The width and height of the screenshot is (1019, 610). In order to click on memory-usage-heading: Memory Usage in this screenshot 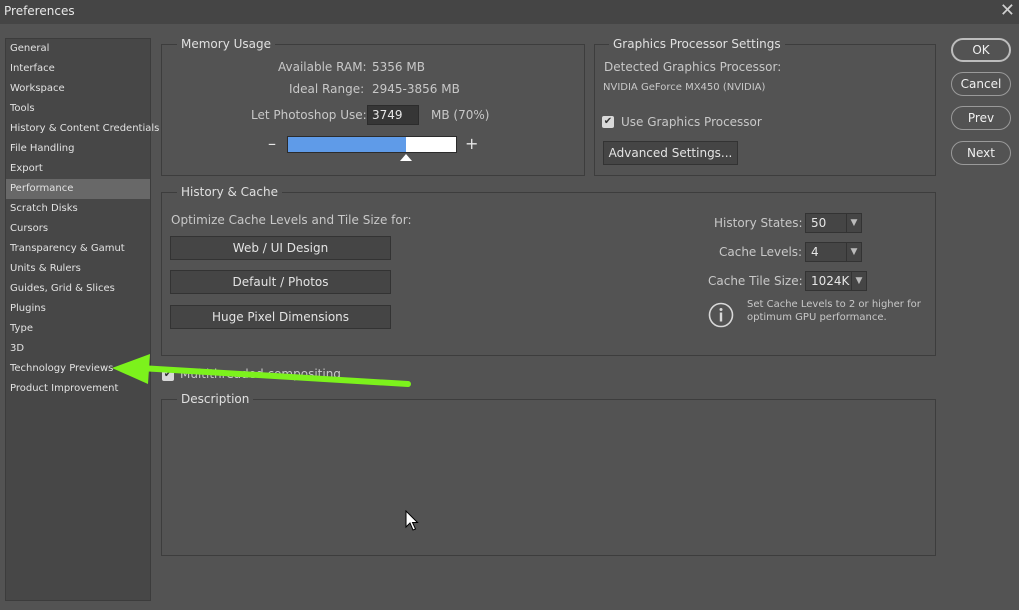, I will do `click(226, 44)`.